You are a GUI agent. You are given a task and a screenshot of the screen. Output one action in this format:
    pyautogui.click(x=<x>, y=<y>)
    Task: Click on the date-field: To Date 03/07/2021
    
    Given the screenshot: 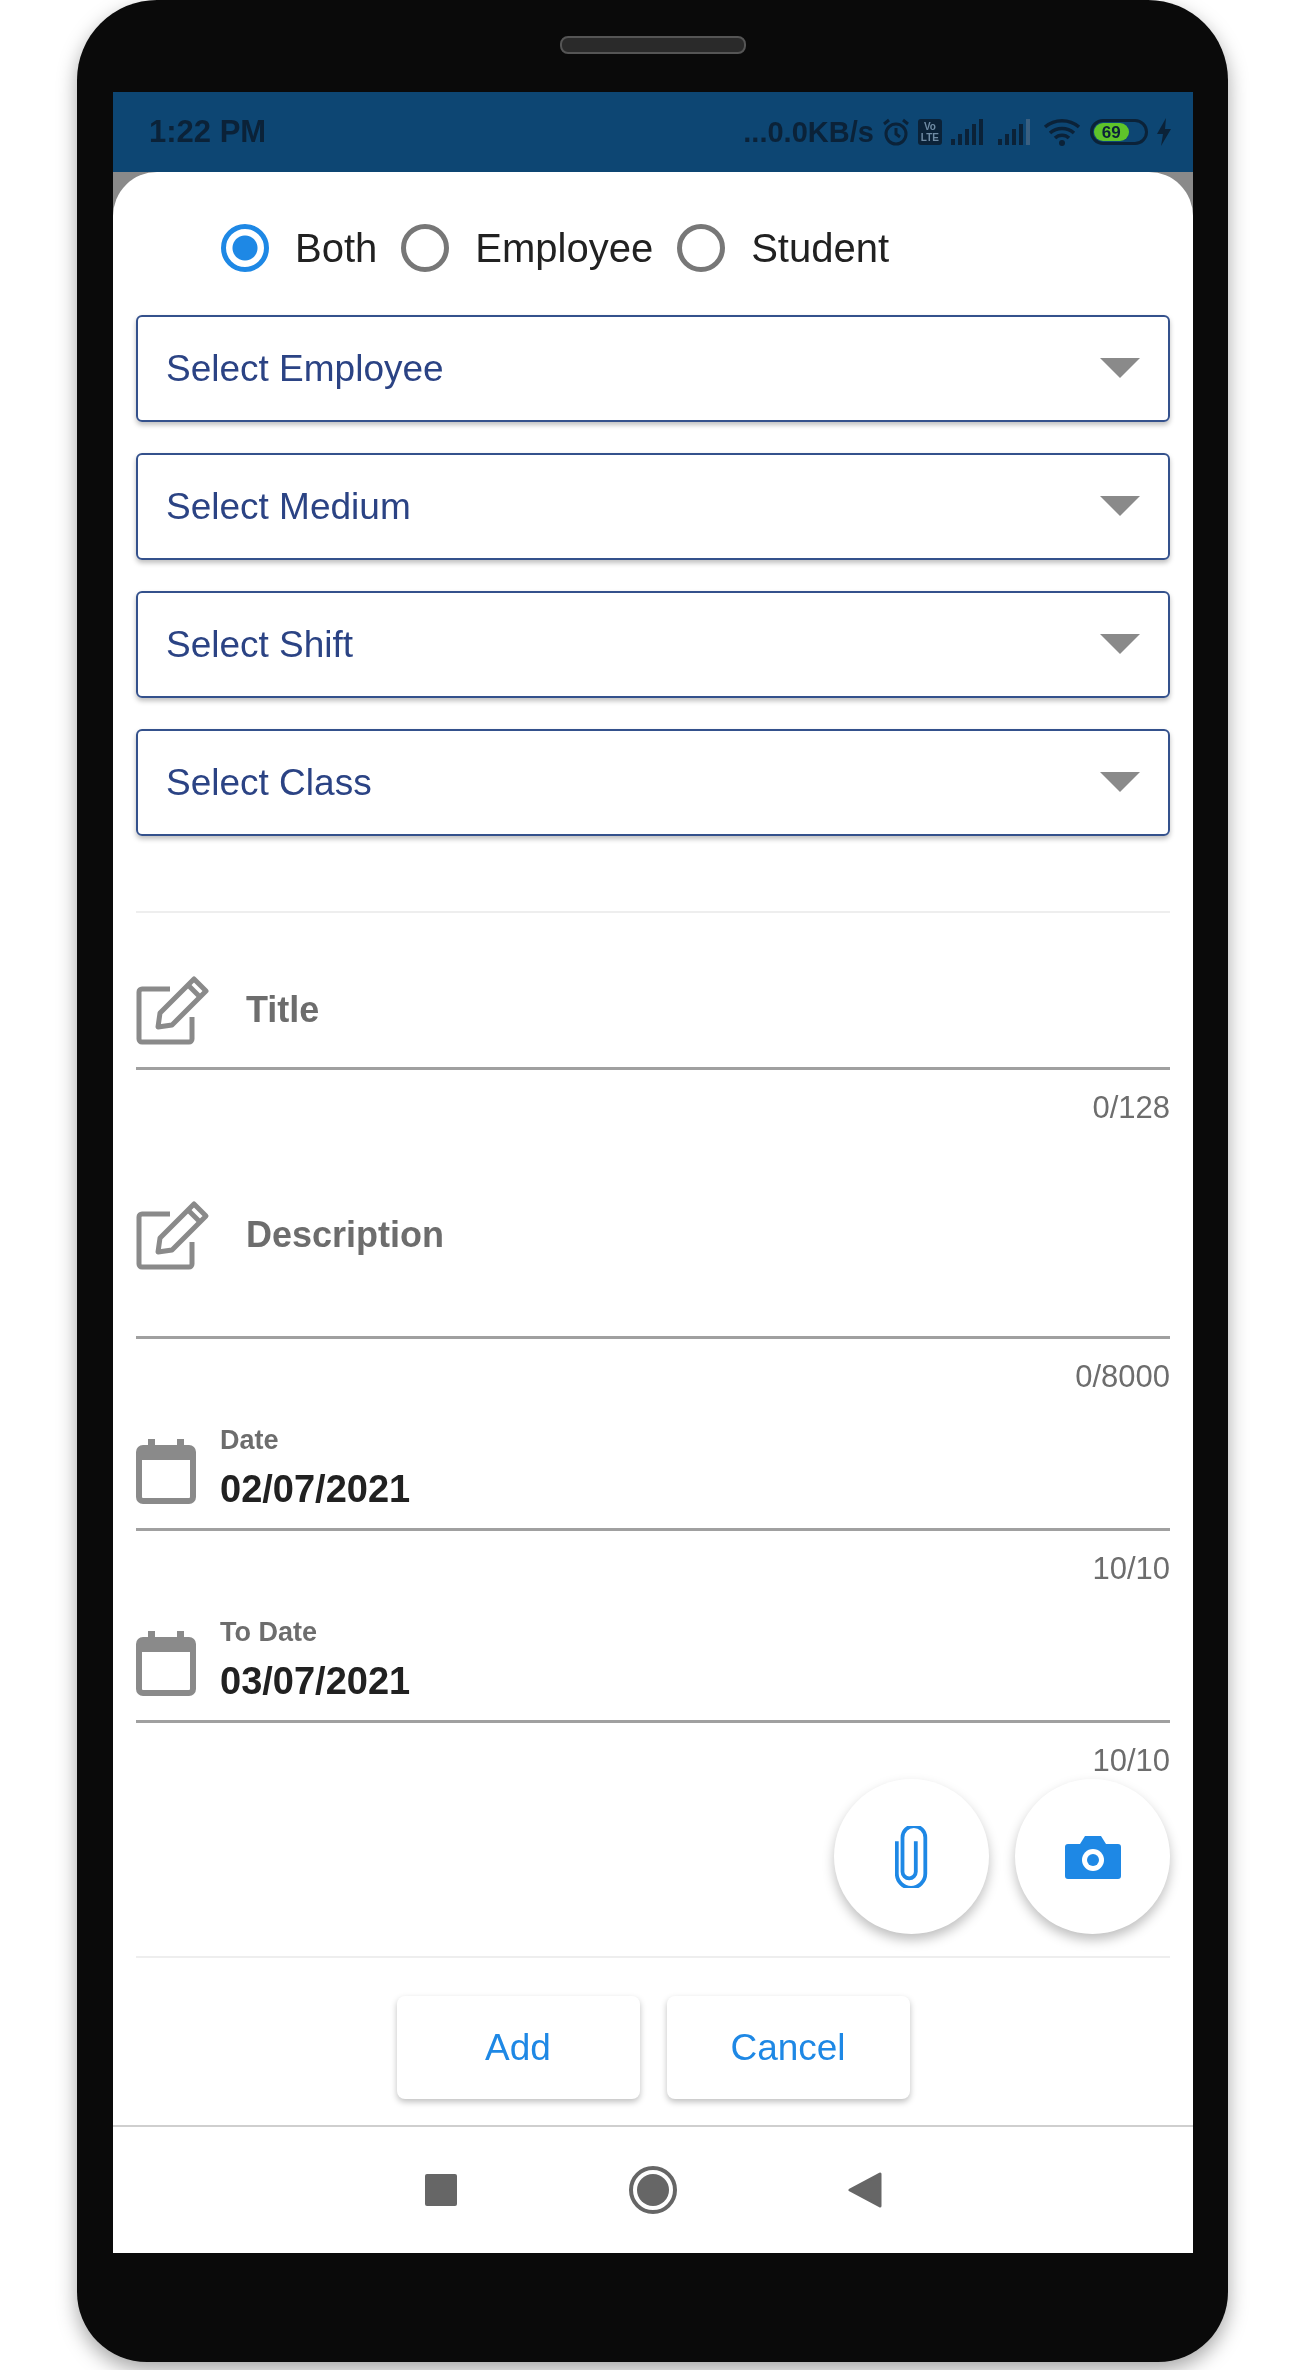 What is the action you would take?
    pyautogui.click(x=653, y=1668)
    